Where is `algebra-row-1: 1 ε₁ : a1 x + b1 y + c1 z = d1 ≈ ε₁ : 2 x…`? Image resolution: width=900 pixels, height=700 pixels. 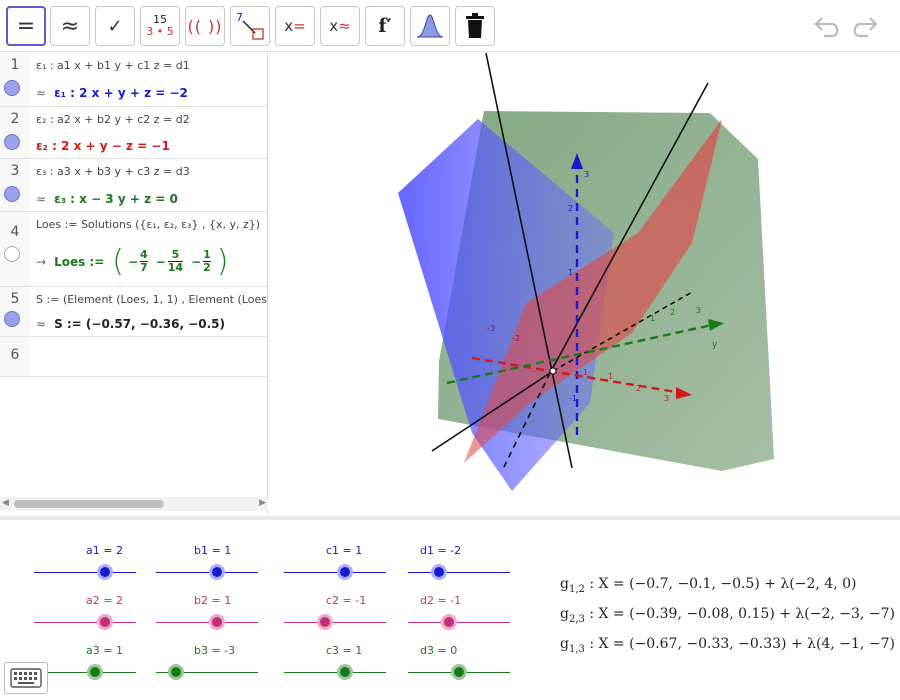
algebra-row-1: 1 ε₁ : a1 x + b1 y + c1 z = d1 ≈ ε₁ : 2 x… is located at coordinates (133, 80).